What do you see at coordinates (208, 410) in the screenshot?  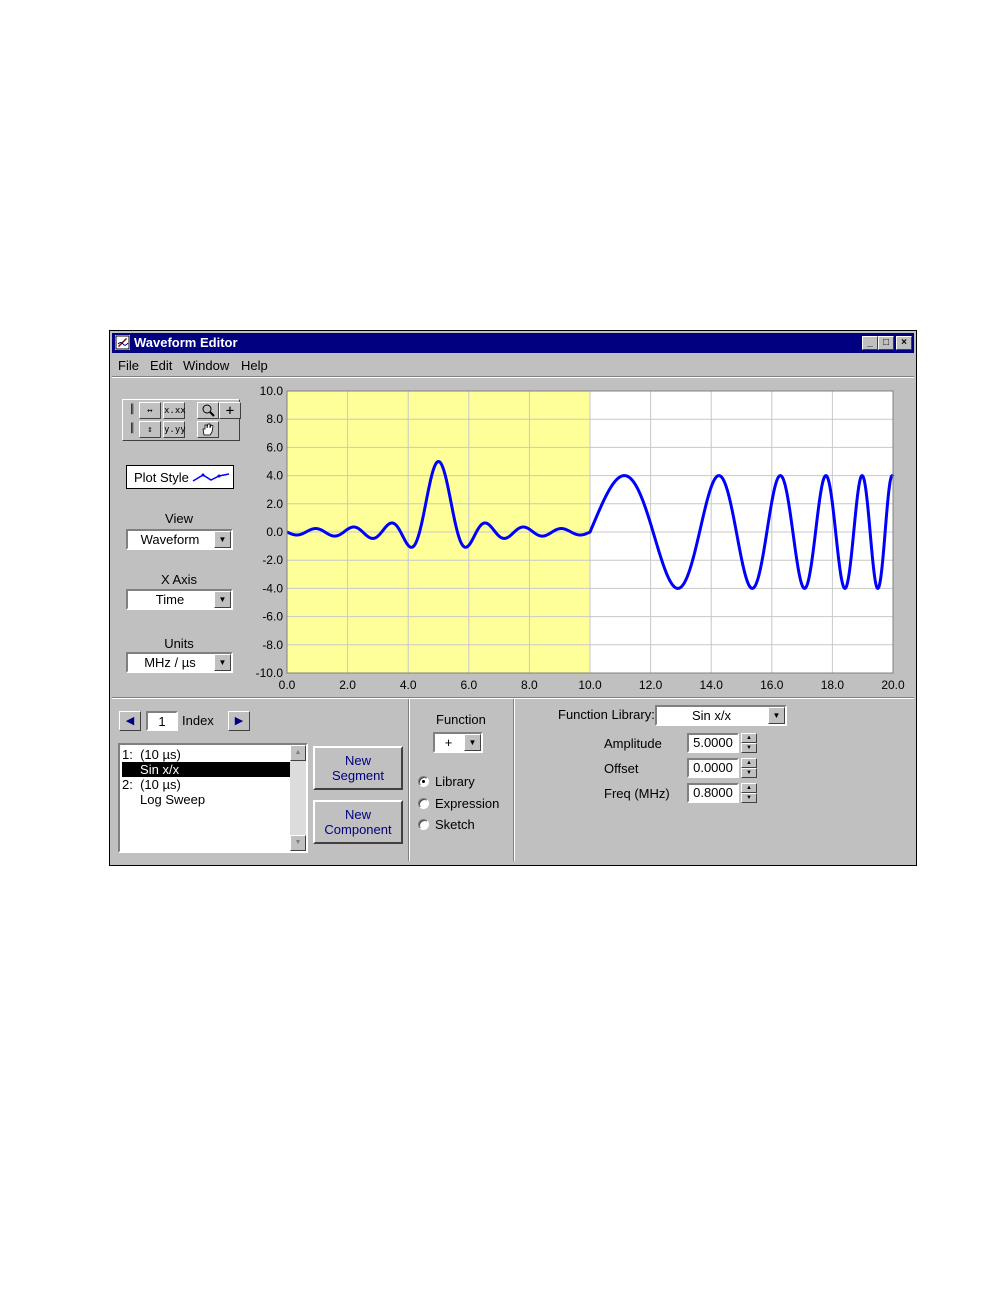 I see `zoom-icon` at bounding box center [208, 410].